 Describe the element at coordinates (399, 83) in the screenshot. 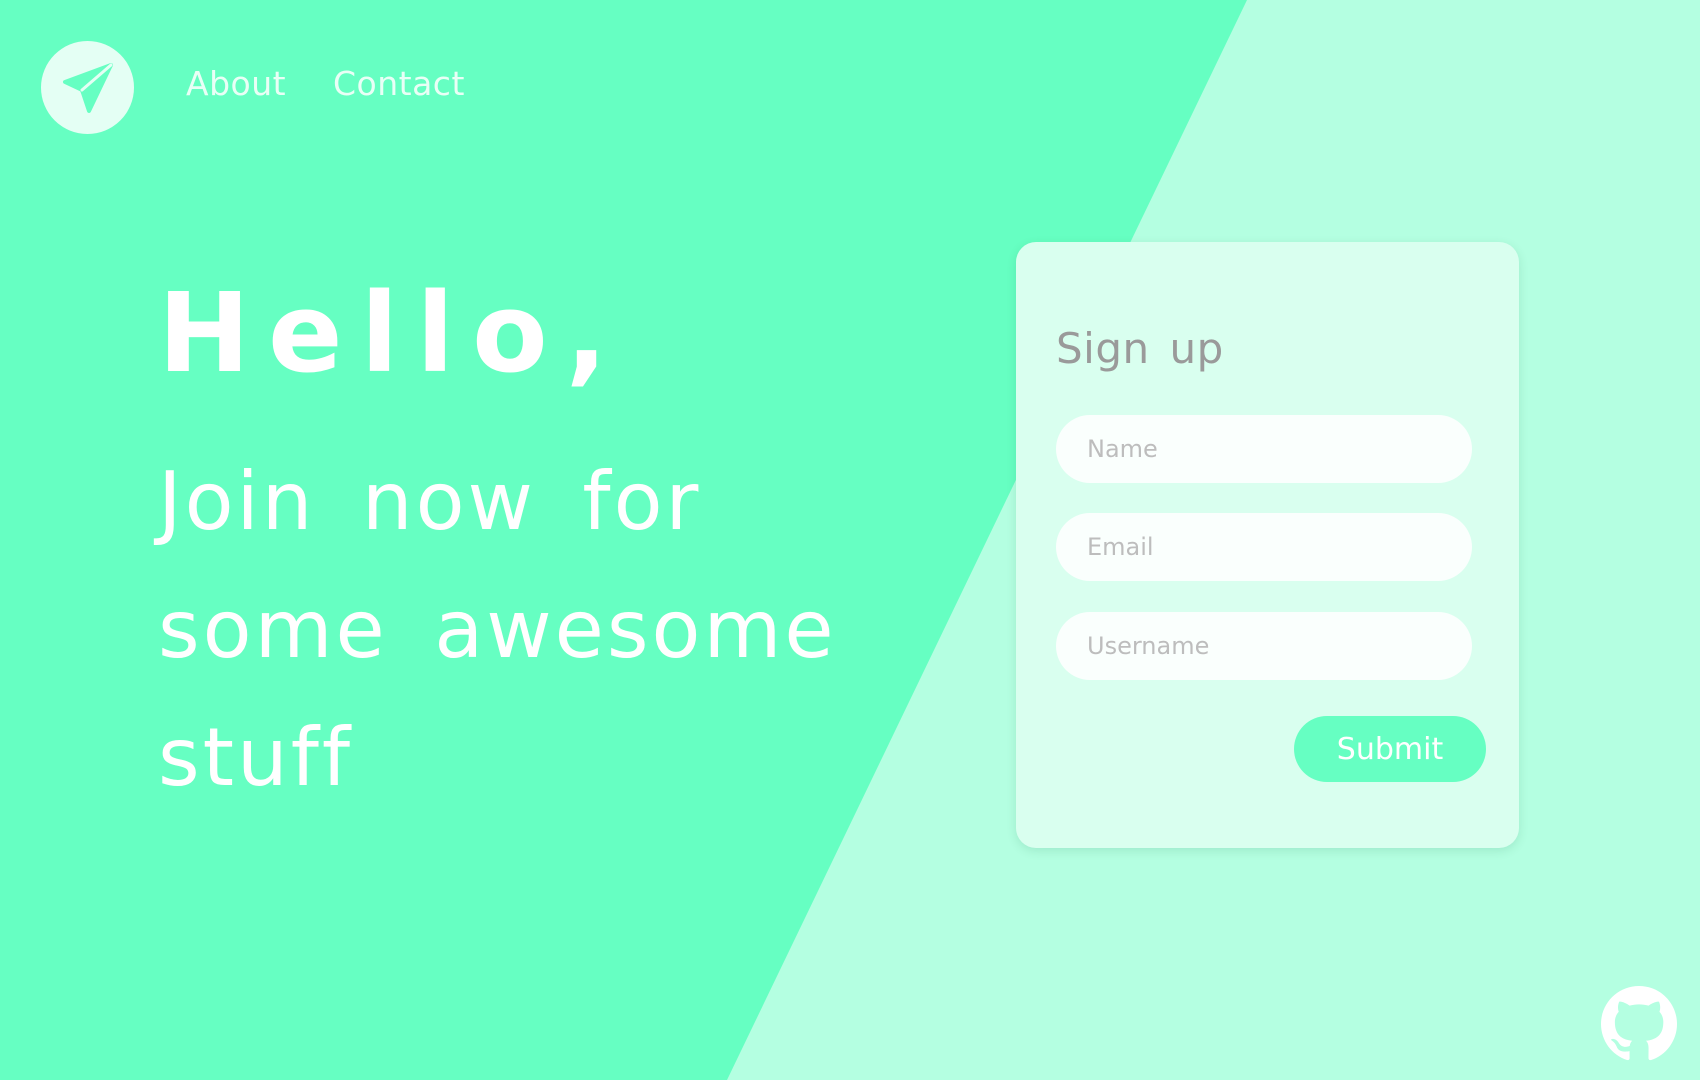

I see `nav-link-contact: Contact` at that location.